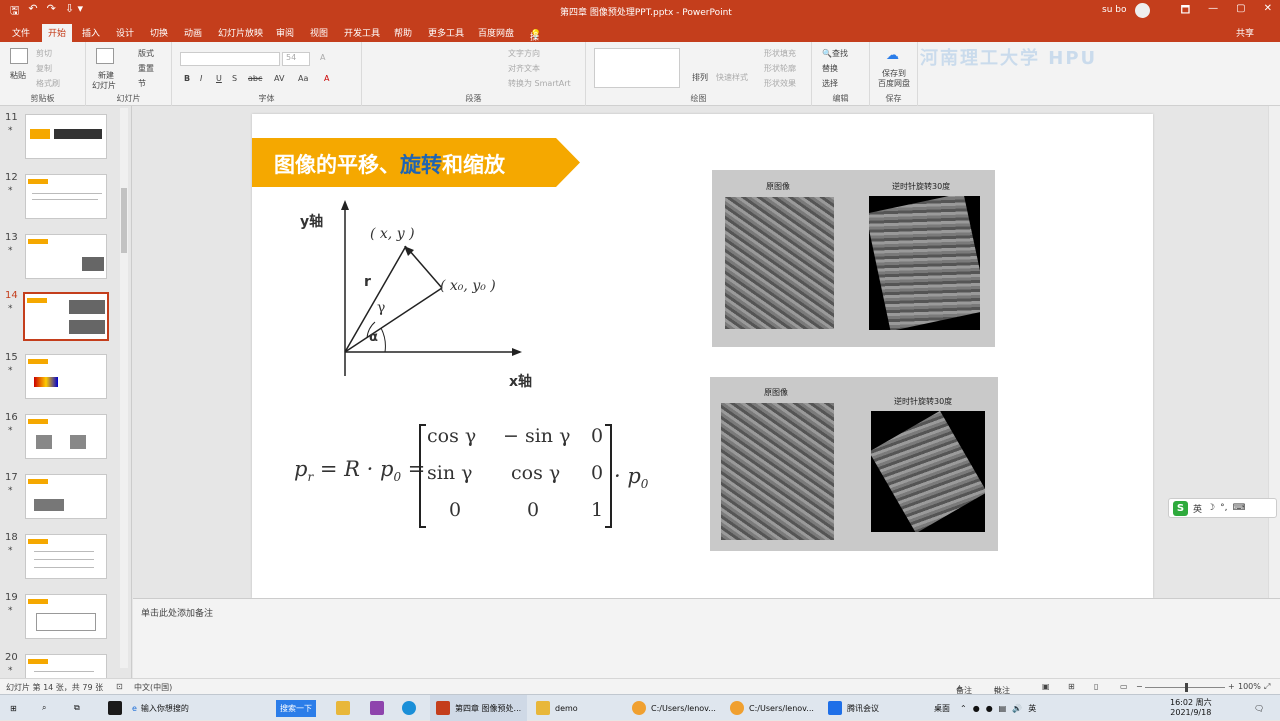 The width and height of the screenshot is (1280, 721). What do you see at coordinates (142, 83) in the screenshot?
I see `section-button: 节` at bounding box center [142, 83].